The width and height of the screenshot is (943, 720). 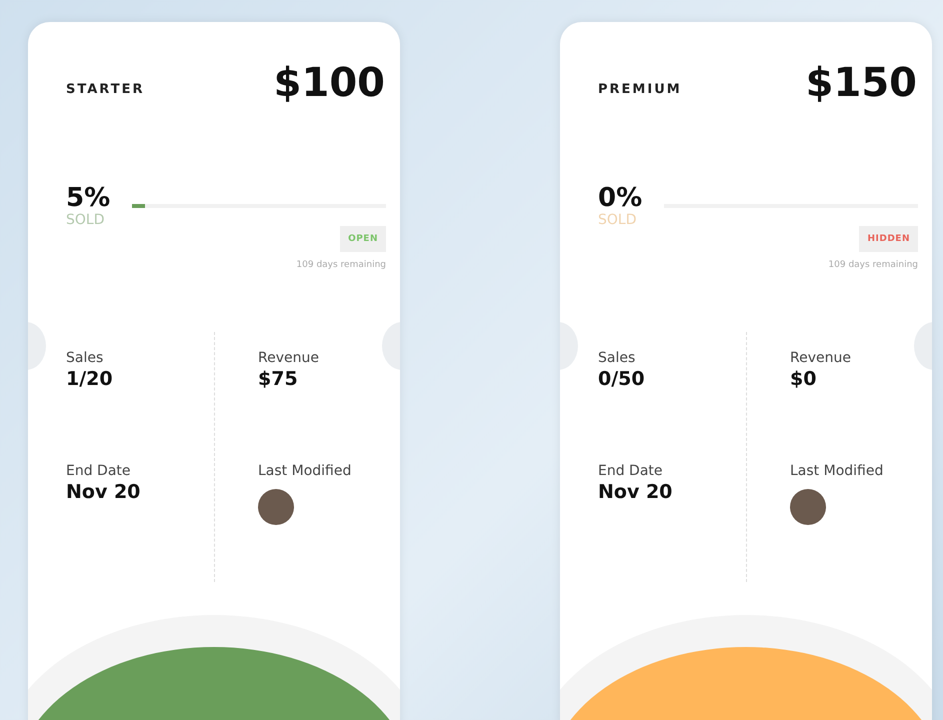 What do you see at coordinates (88, 198) in the screenshot?
I see `sold-percent: 5%` at bounding box center [88, 198].